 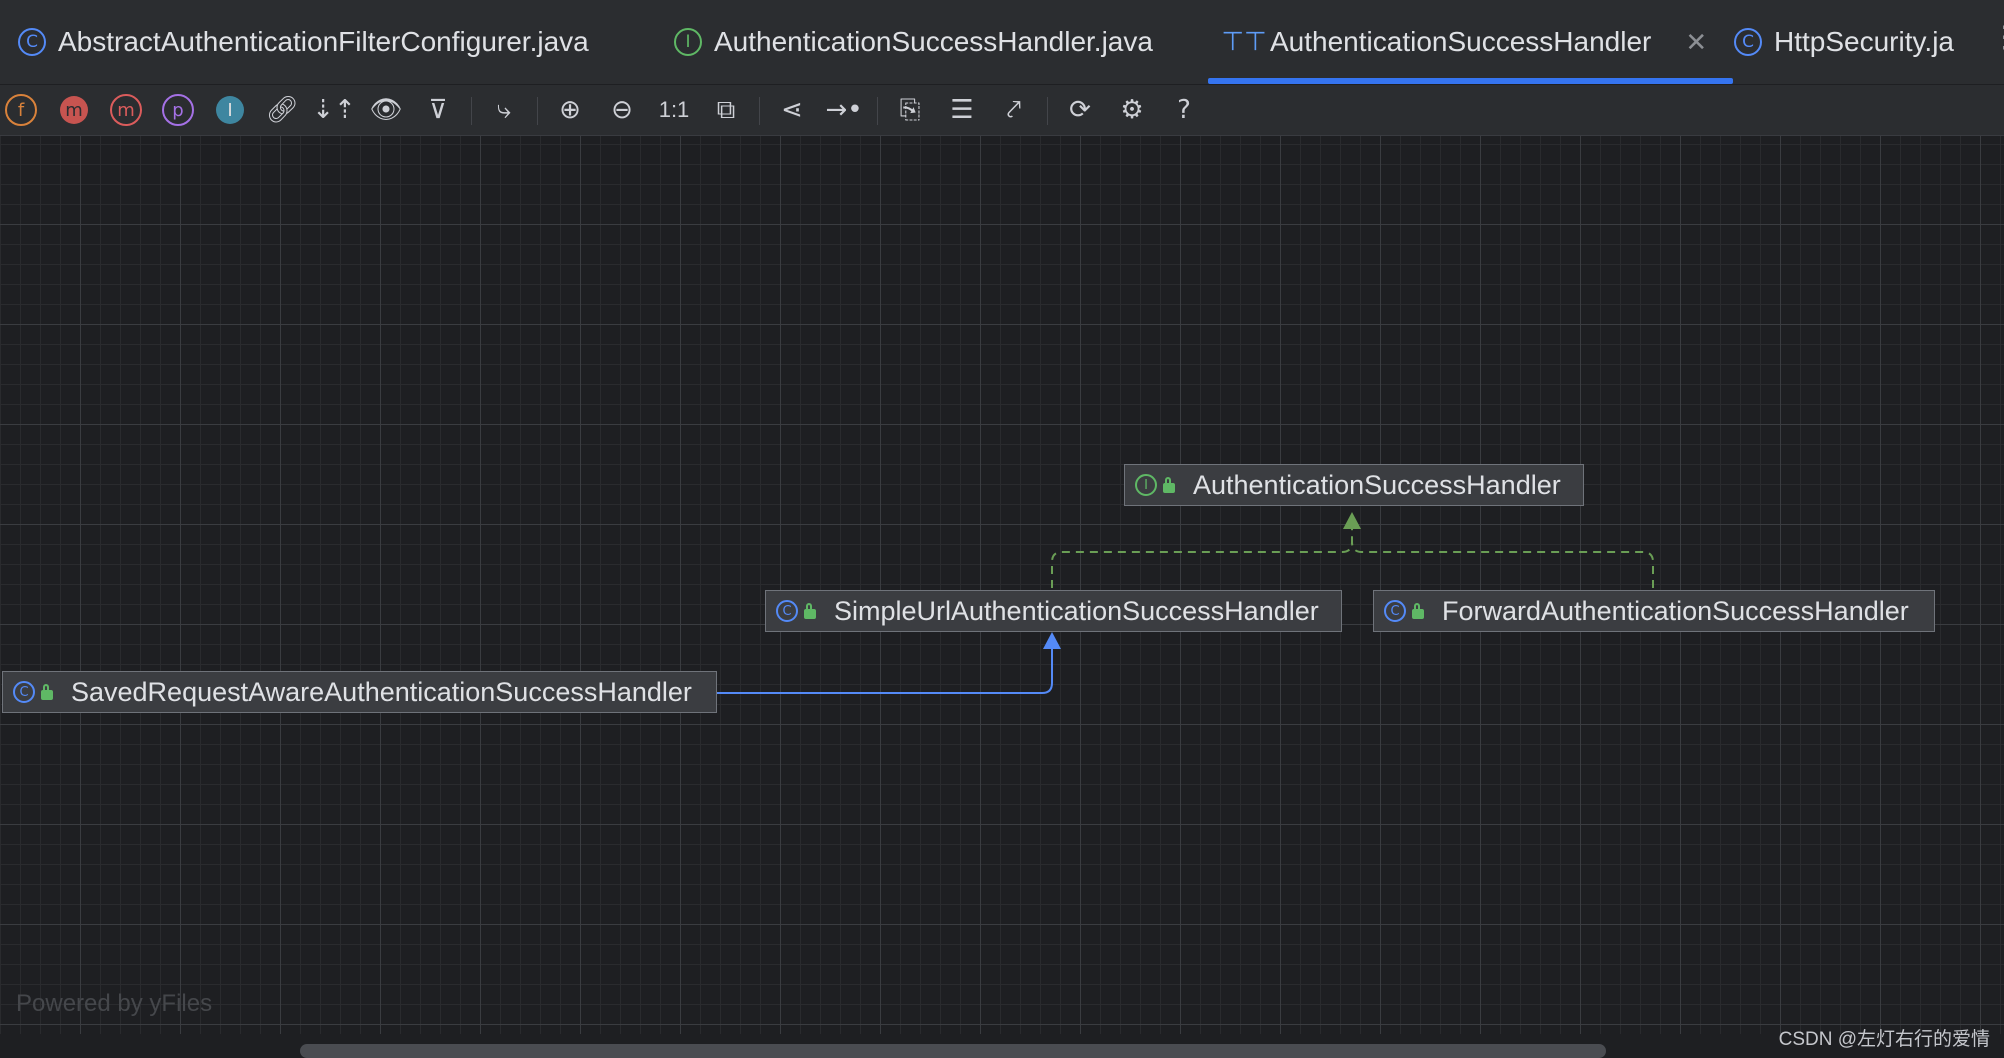 I want to click on filter-icon: ⊽, so click(x=438, y=110).